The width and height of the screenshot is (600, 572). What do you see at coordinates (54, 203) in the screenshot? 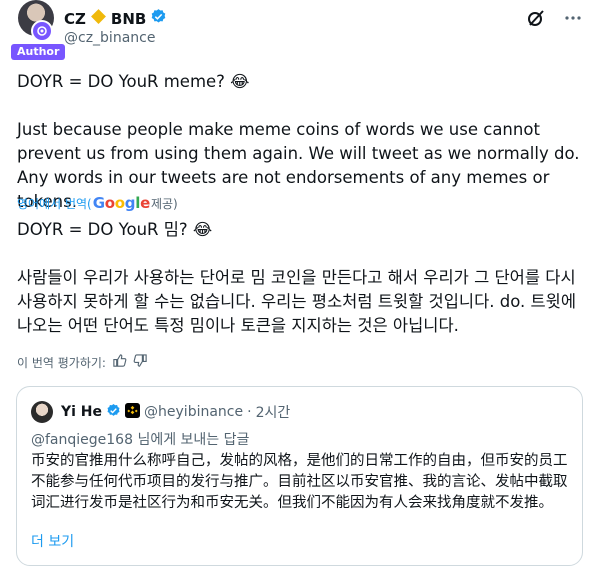
I see `translate-prefix: 영어에서 번역(` at bounding box center [54, 203].